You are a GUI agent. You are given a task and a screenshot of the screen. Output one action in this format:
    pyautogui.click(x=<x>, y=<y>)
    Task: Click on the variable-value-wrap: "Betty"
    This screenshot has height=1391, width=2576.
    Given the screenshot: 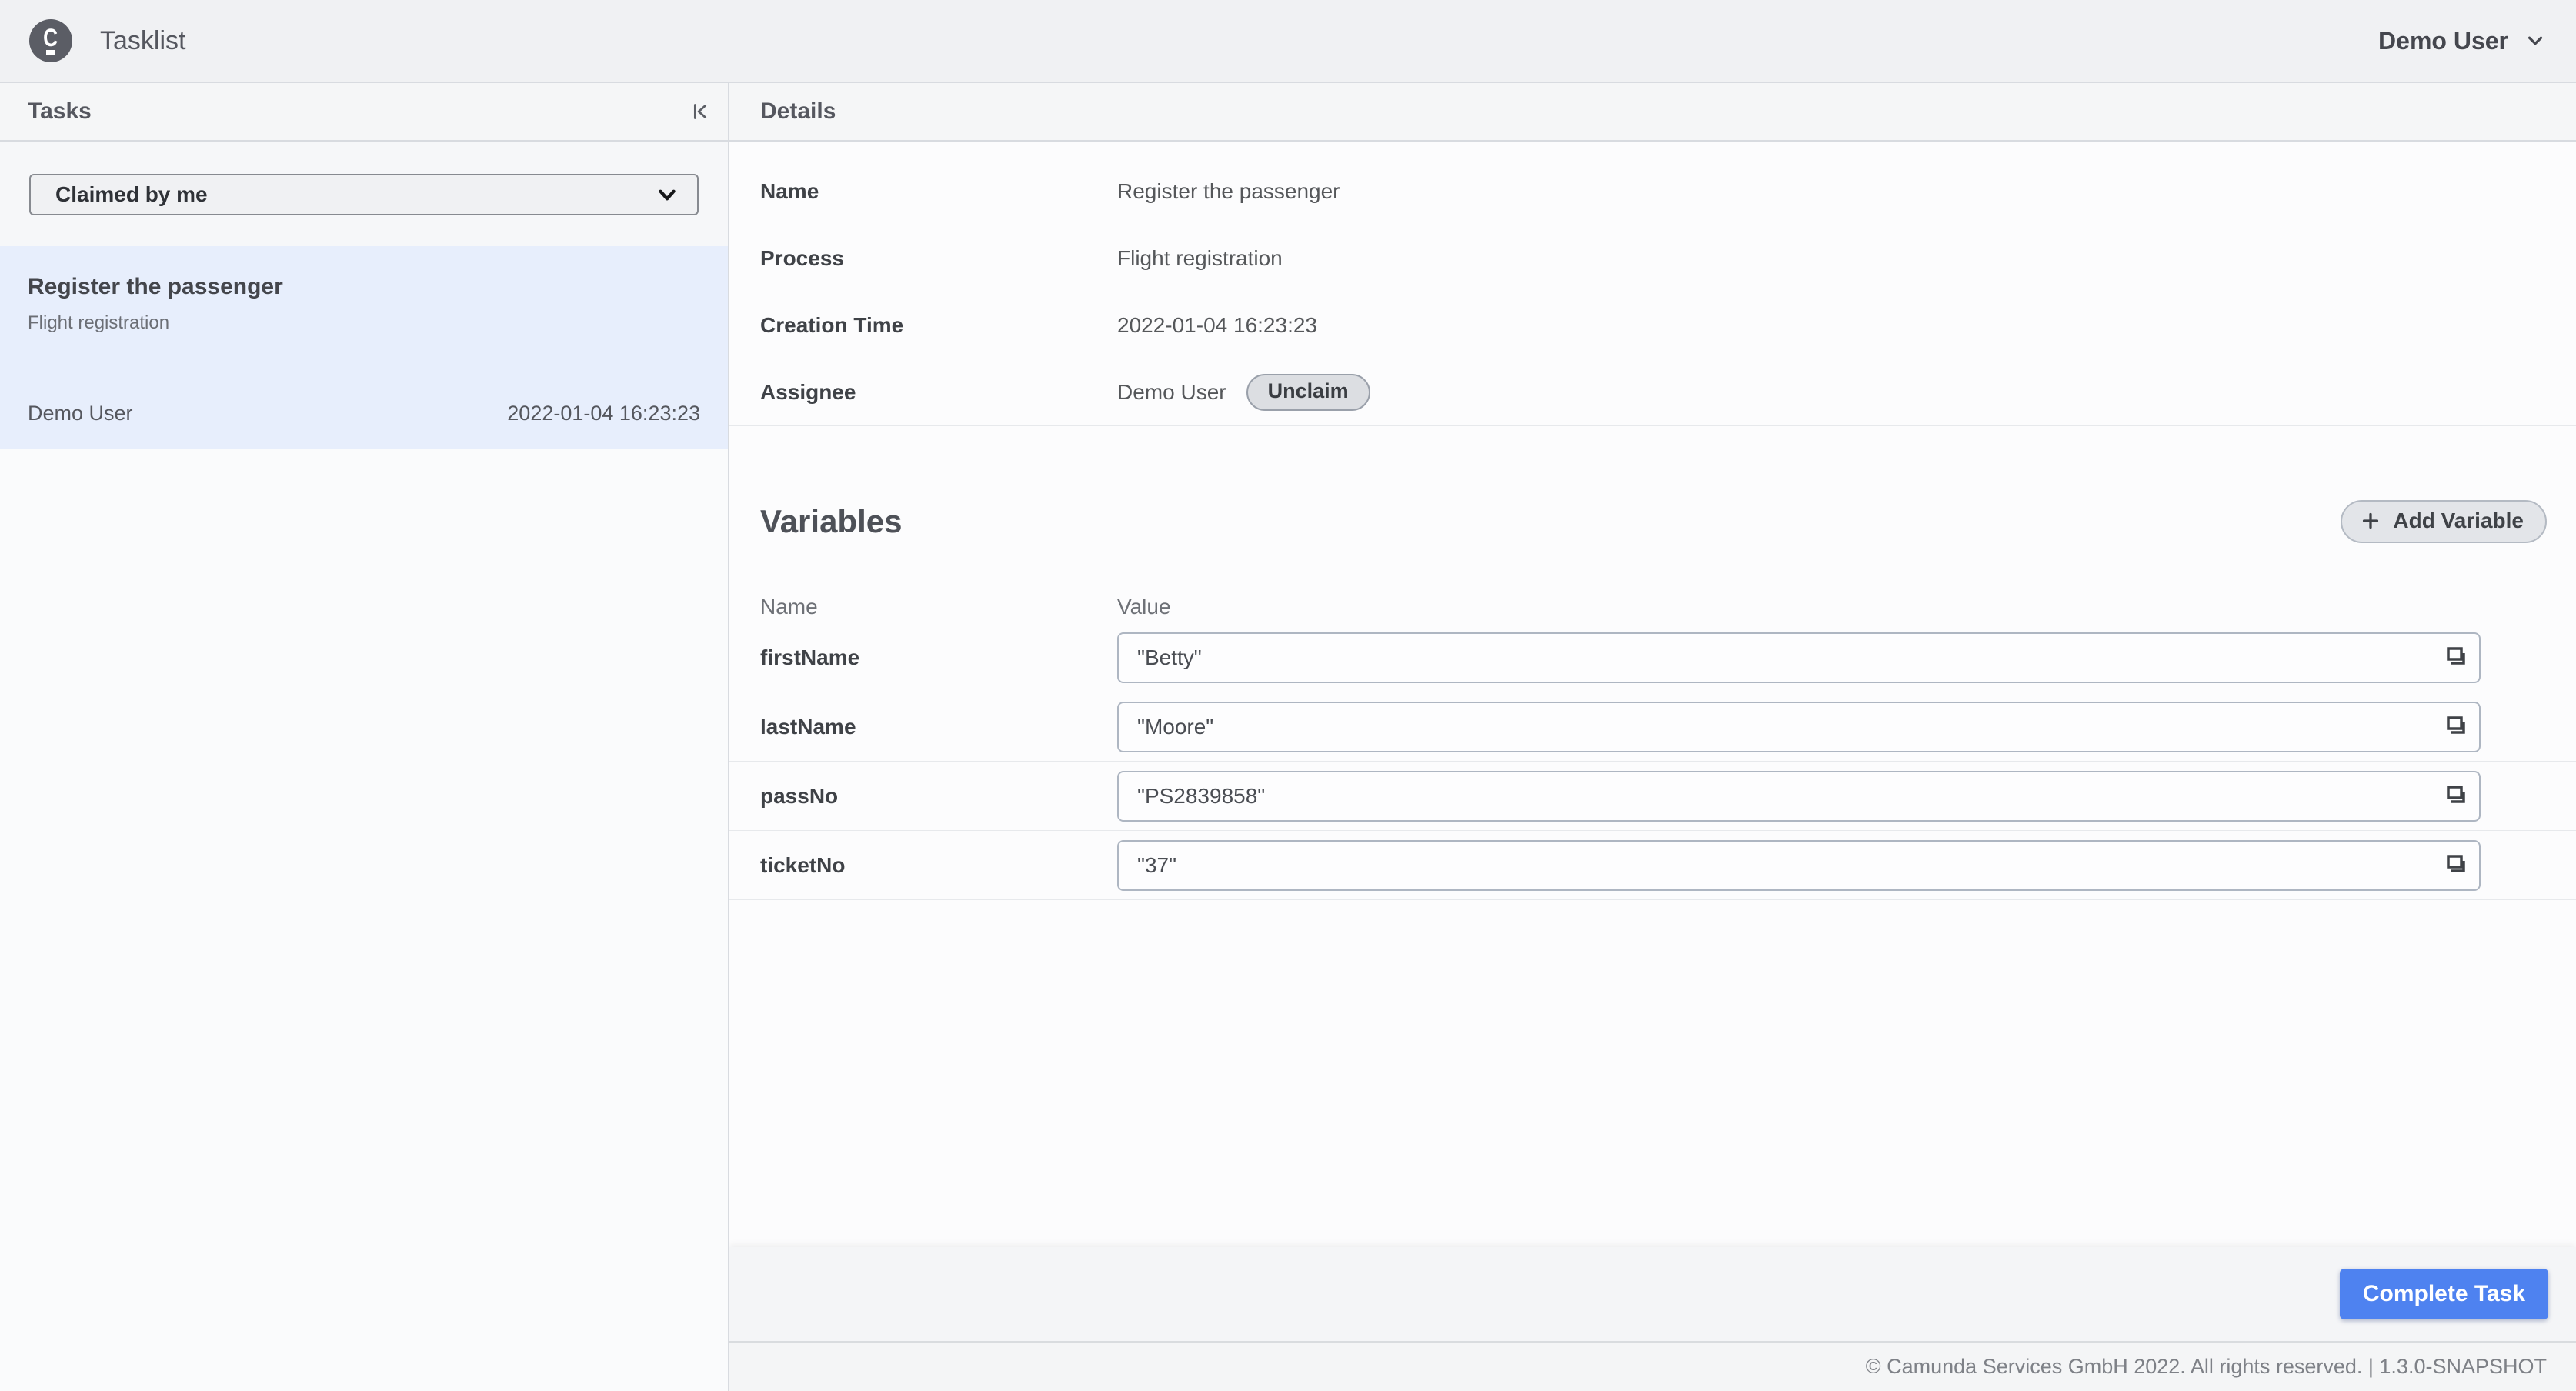 What is the action you would take?
    pyautogui.click(x=1799, y=657)
    